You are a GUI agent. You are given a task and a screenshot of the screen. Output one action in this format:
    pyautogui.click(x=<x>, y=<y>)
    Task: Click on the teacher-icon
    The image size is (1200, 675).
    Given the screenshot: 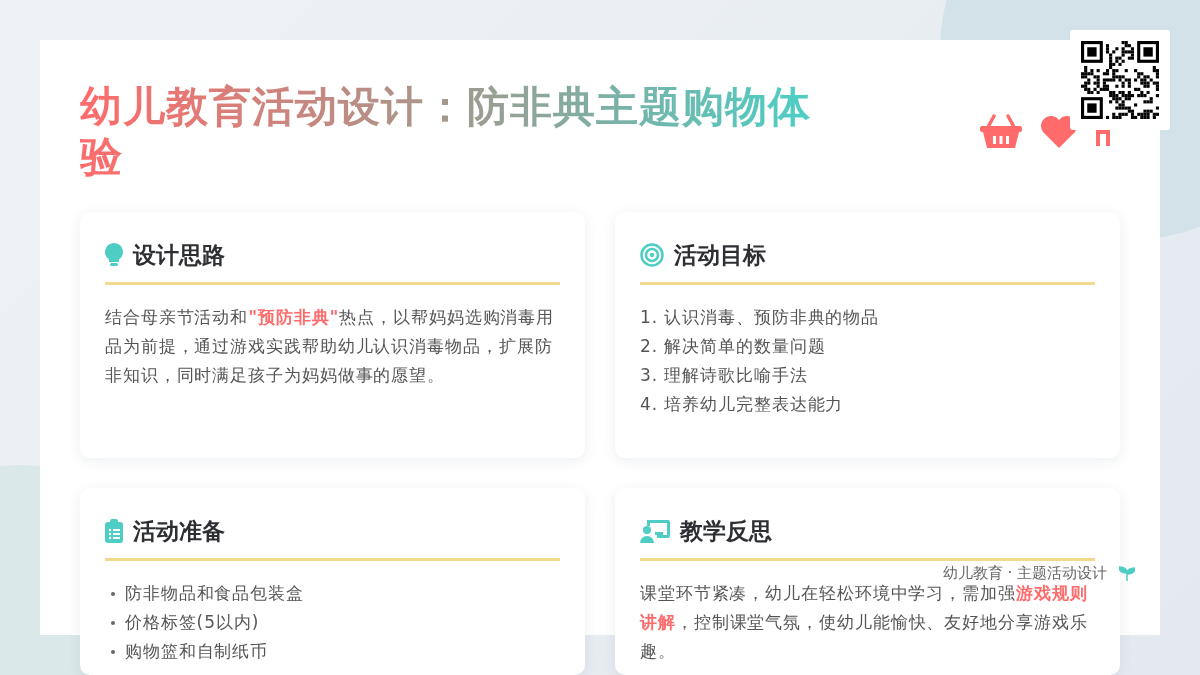 What is the action you would take?
    pyautogui.click(x=655, y=531)
    